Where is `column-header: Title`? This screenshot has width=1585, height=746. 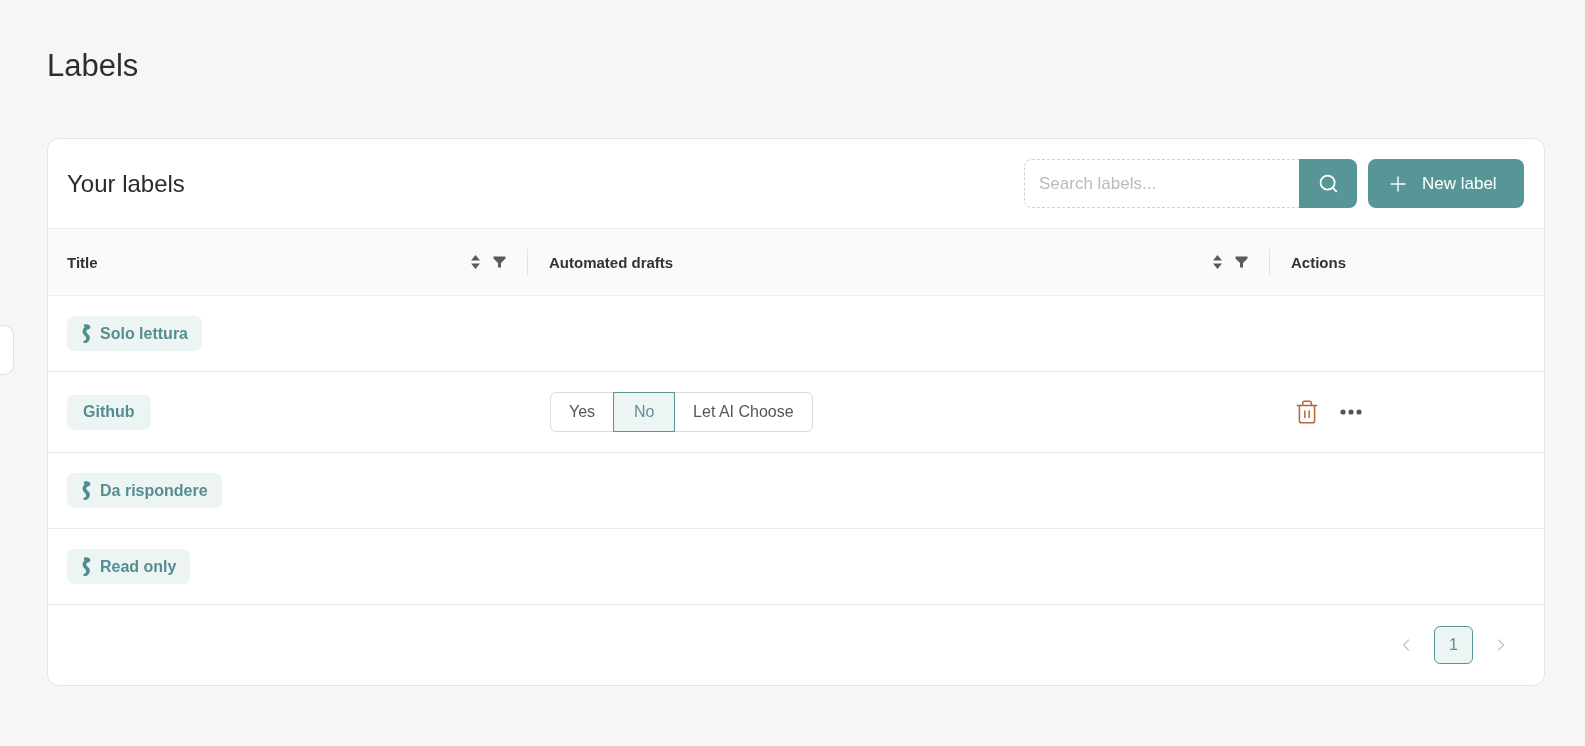 column-header: Title is located at coordinates (288, 262).